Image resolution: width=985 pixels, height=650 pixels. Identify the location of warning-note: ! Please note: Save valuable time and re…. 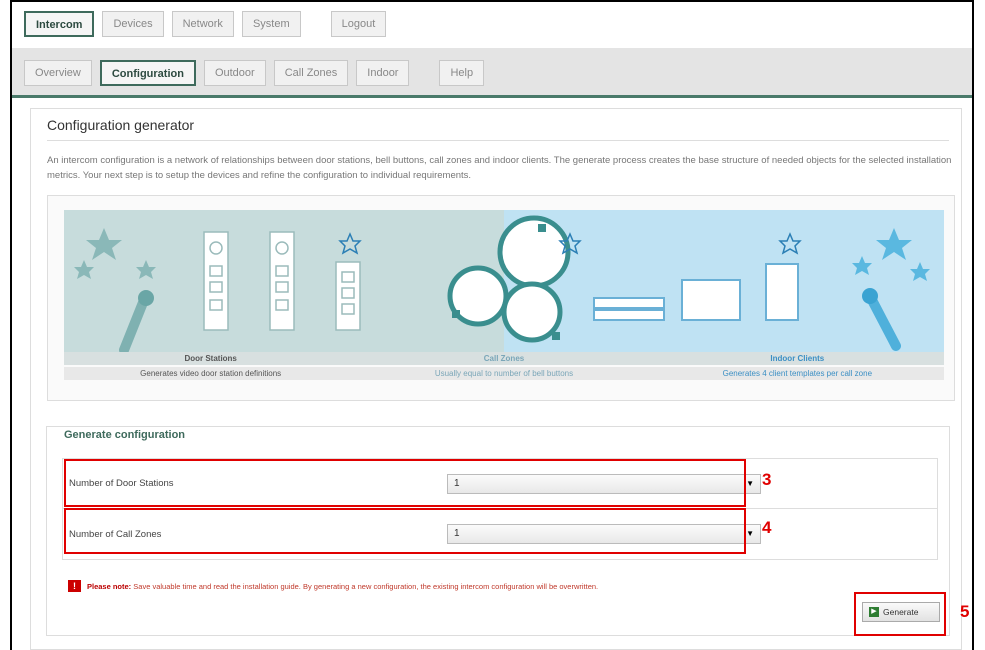
(458, 586).